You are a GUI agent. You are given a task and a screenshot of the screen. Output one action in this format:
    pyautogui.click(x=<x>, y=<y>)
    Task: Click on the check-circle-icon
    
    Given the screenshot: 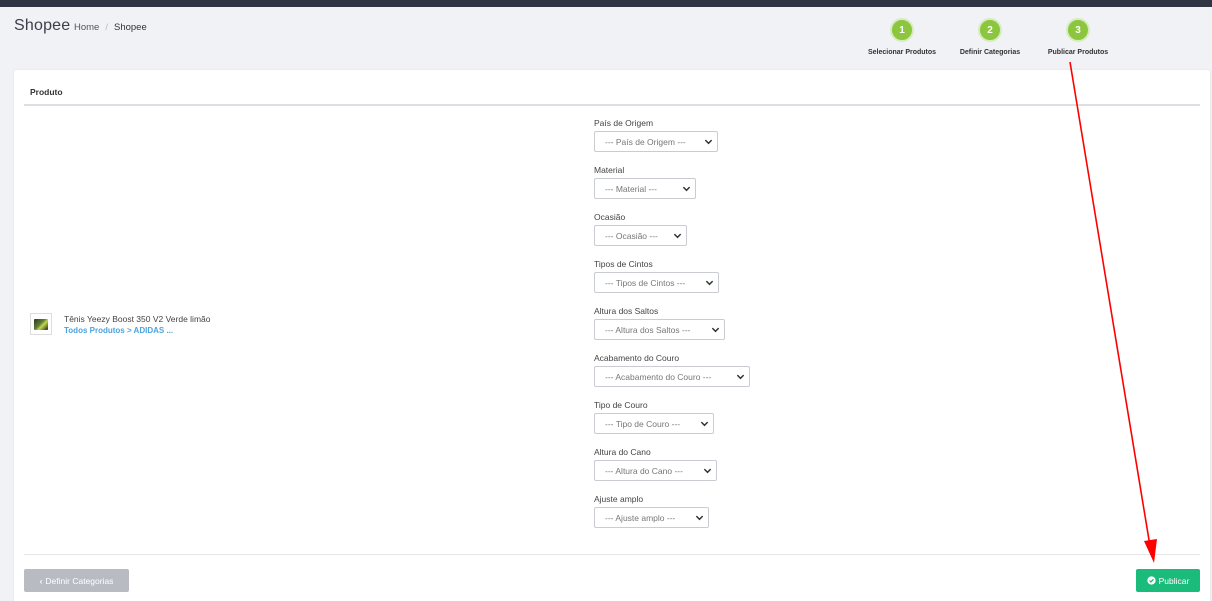 What is the action you would take?
    pyautogui.click(x=1151, y=580)
    